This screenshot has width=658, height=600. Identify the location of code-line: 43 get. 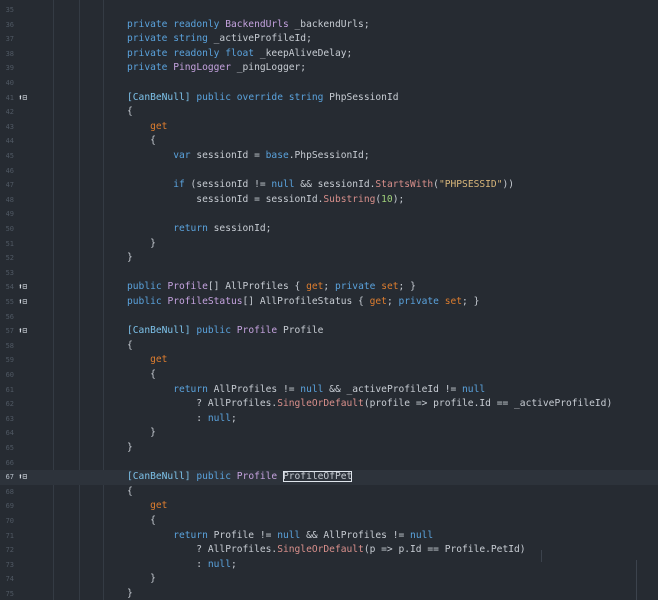
(329, 127).